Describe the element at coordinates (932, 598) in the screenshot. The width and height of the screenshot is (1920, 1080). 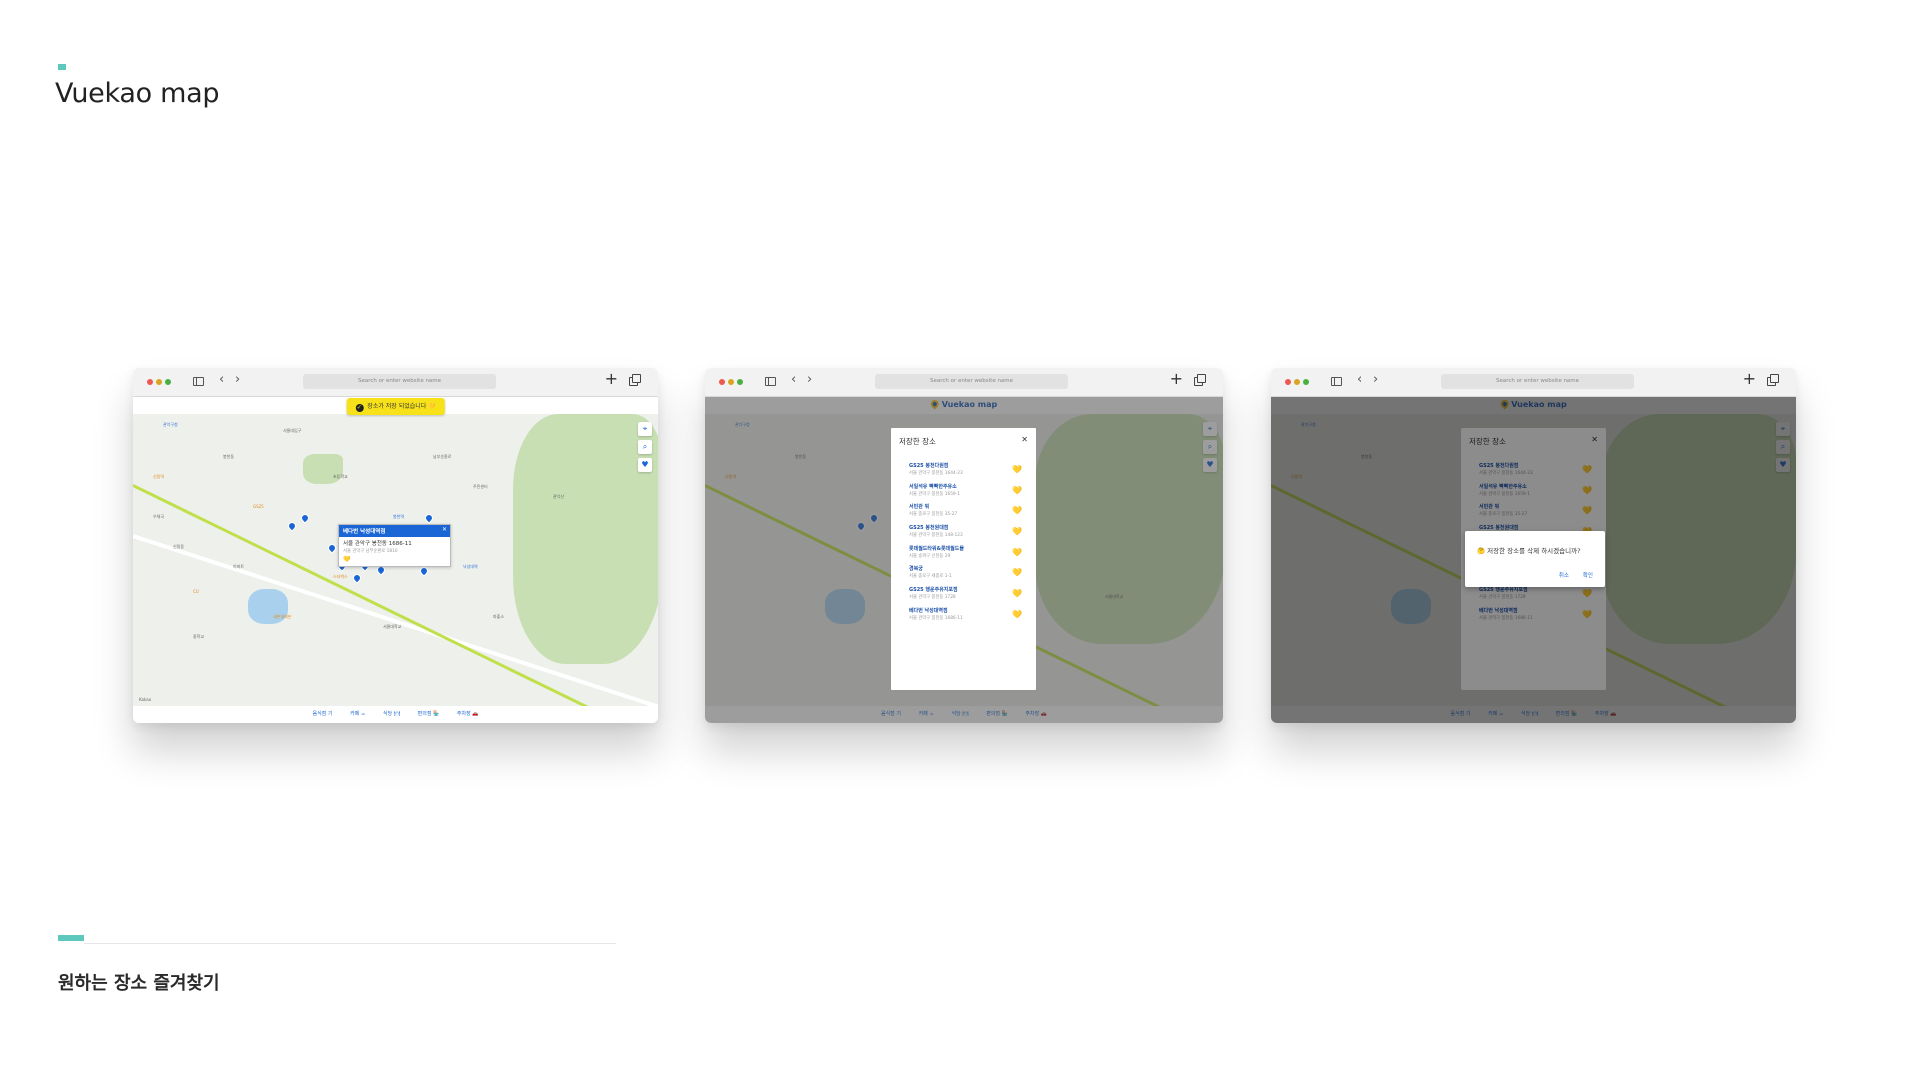
I see `place-address: 서울 관악구 봉천동 1728` at that location.